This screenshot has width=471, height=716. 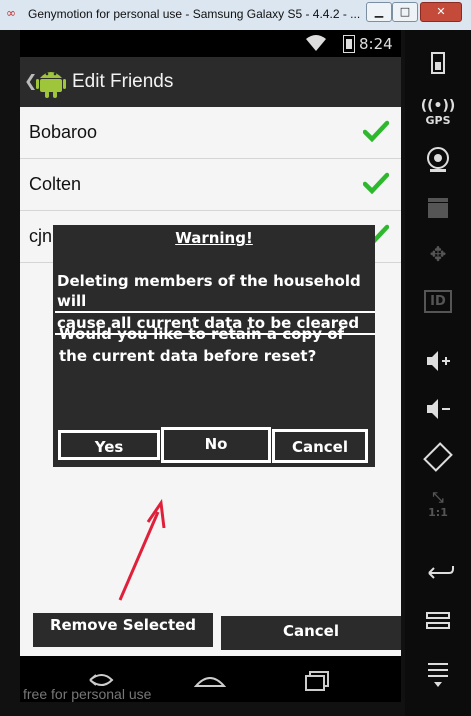 What do you see at coordinates (438, 621) in the screenshot?
I see `recent-apps-icon` at bounding box center [438, 621].